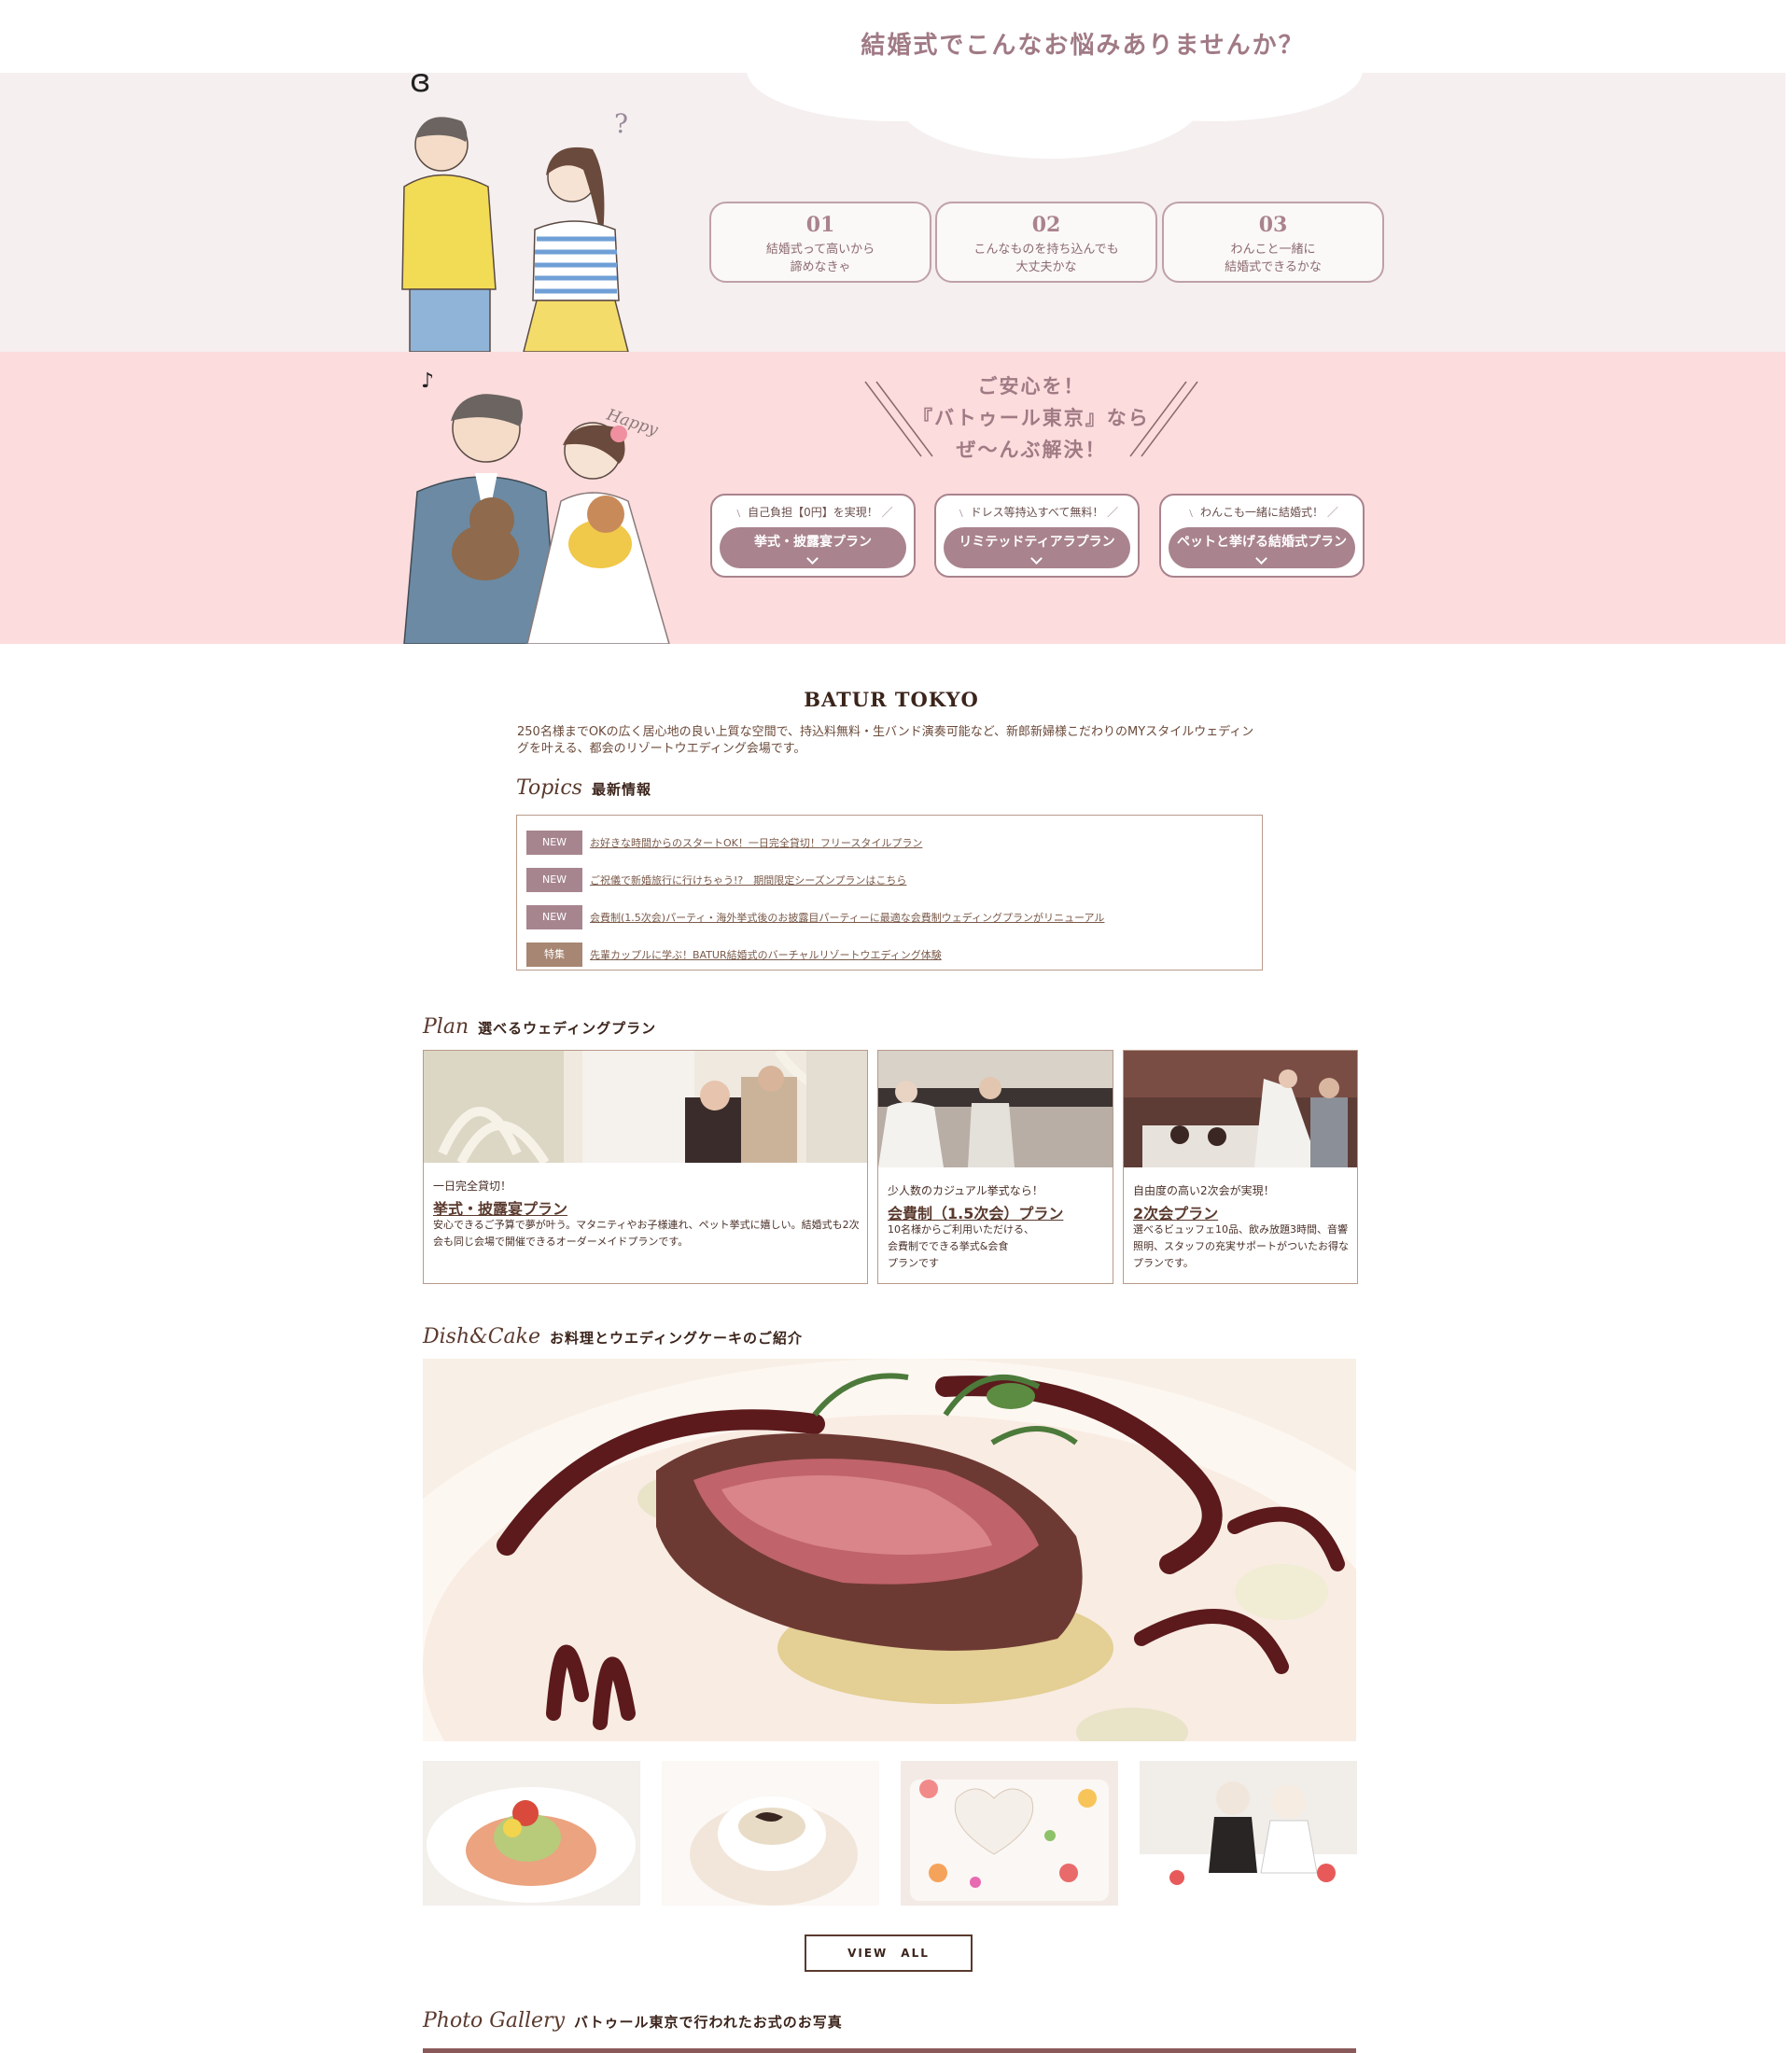  I want to click on dish-thumbnail-cake-topper, so click(1248, 1833).